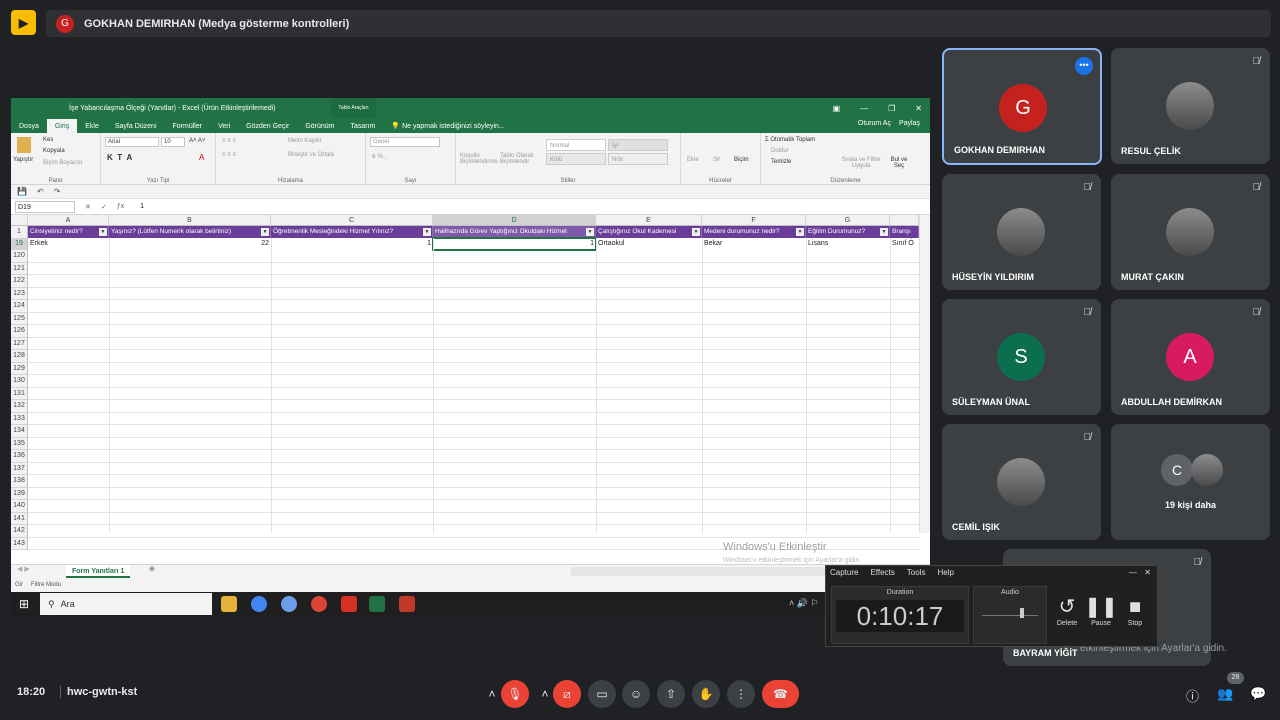  I want to click on share-button: Paylaş, so click(909, 123).